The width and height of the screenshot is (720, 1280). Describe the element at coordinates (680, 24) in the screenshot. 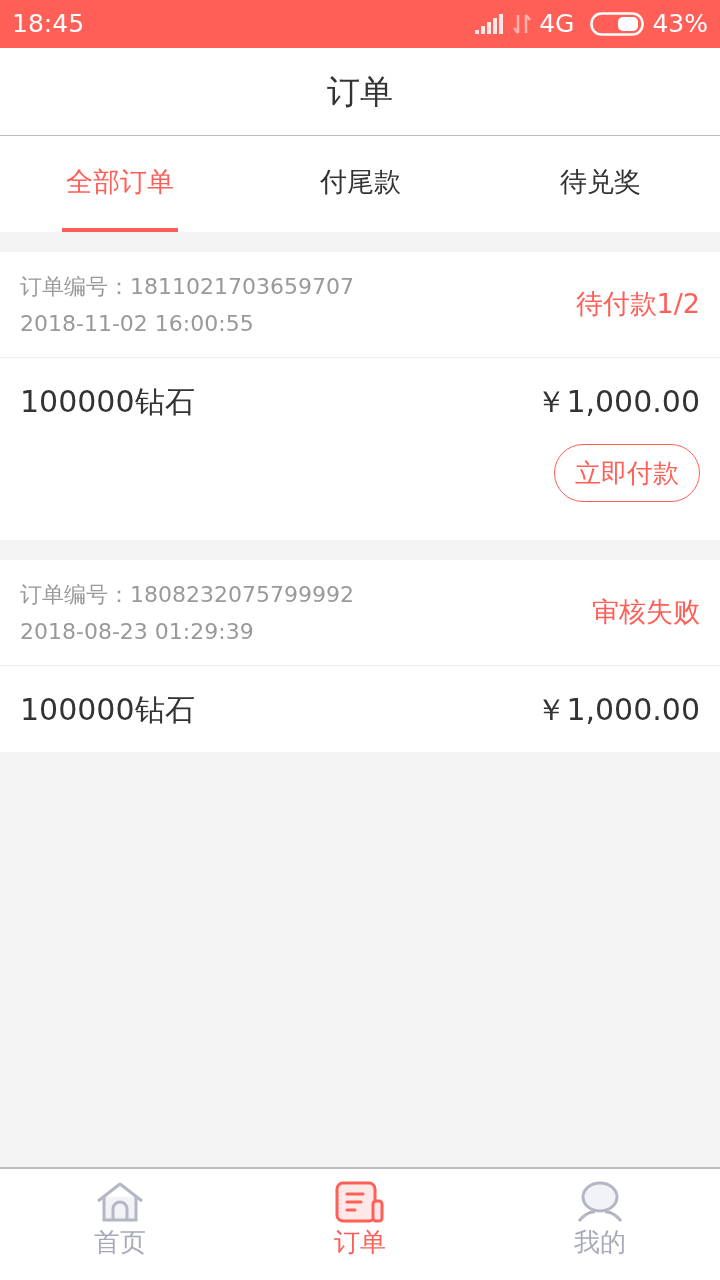

I see `battery-percent: 43%` at that location.